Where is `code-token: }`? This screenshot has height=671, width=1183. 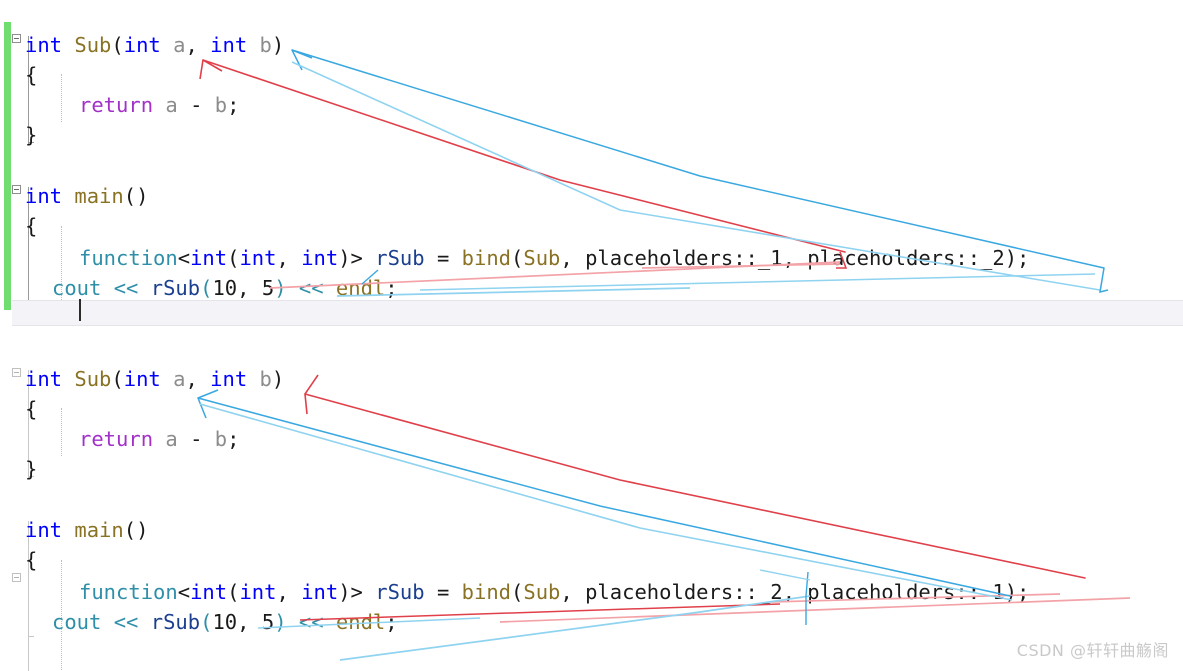 code-token: } is located at coordinates (31, 135).